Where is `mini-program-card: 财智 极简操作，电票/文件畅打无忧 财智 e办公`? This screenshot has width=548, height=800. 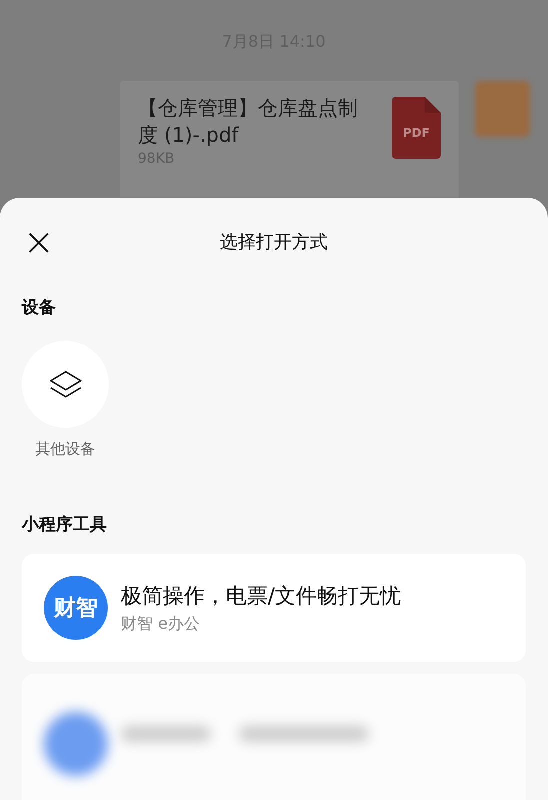 mini-program-card: 财智 极简操作，电票/文件畅打无忧 财智 e办公 is located at coordinates (274, 608).